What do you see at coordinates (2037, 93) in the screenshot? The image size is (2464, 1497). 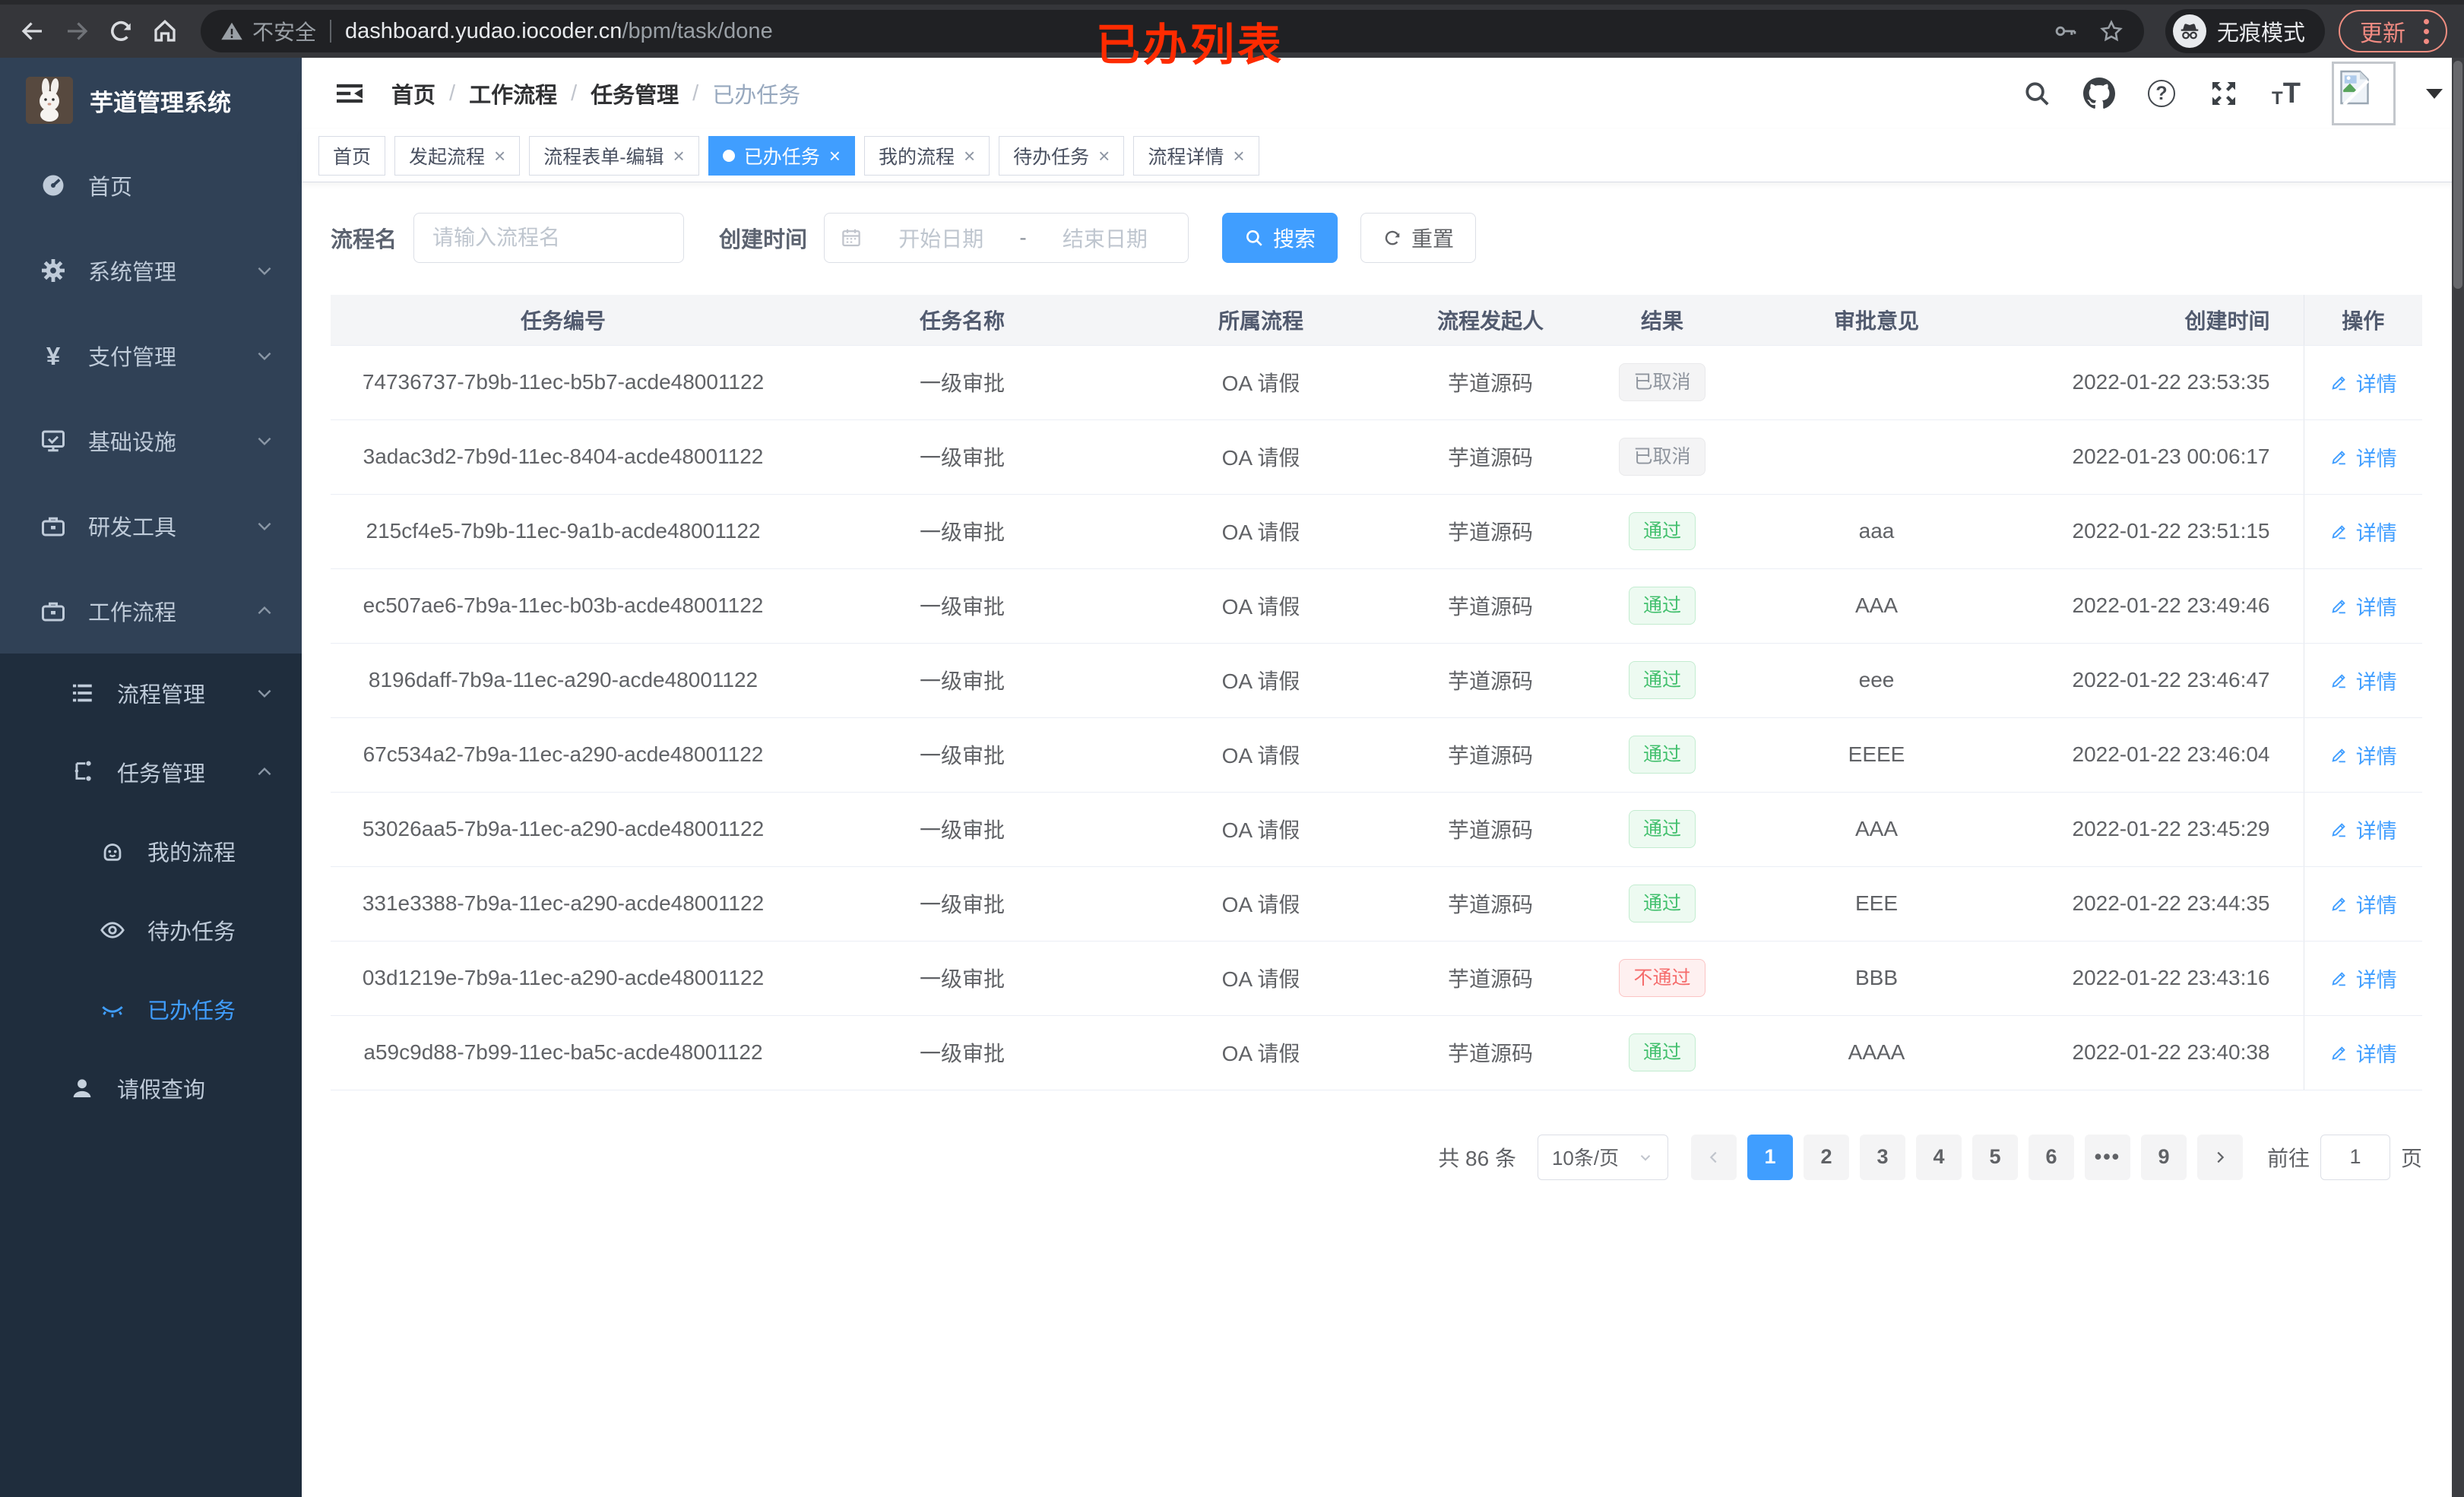 I see `header-search-button` at bounding box center [2037, 93].